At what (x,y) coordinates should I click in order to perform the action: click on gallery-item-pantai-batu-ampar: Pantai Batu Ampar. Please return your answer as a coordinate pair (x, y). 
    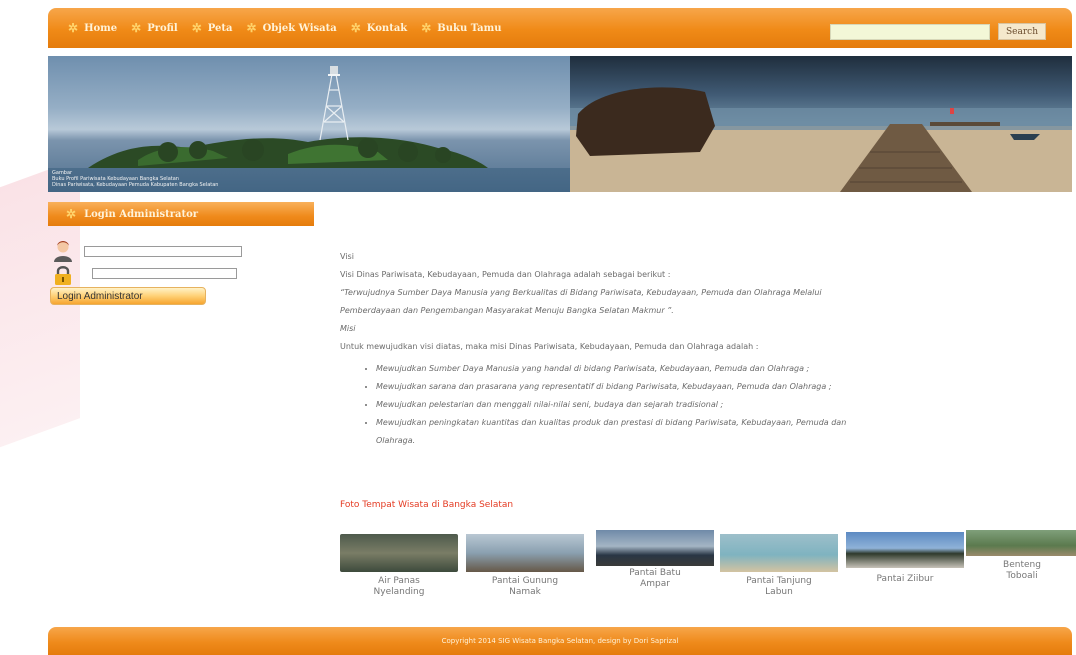
    Looking at the image, I should click on (655, 565).